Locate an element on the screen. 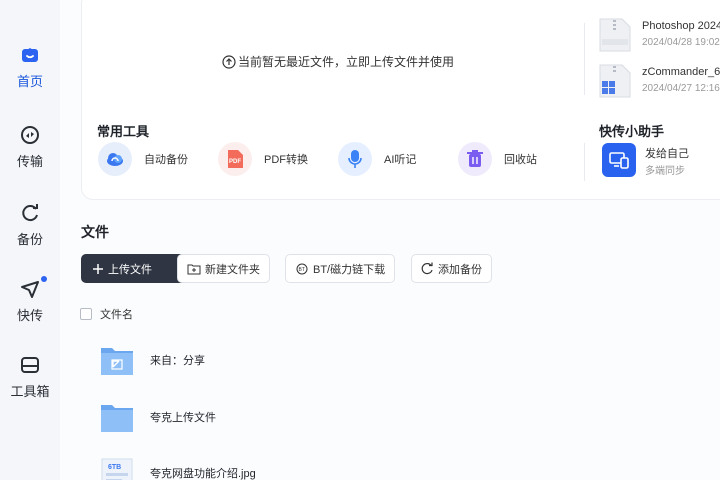 Image resolution: width=720 pixels, height=480 pixels. tool-label: PDF转换 is located at coordinates (286, 160).